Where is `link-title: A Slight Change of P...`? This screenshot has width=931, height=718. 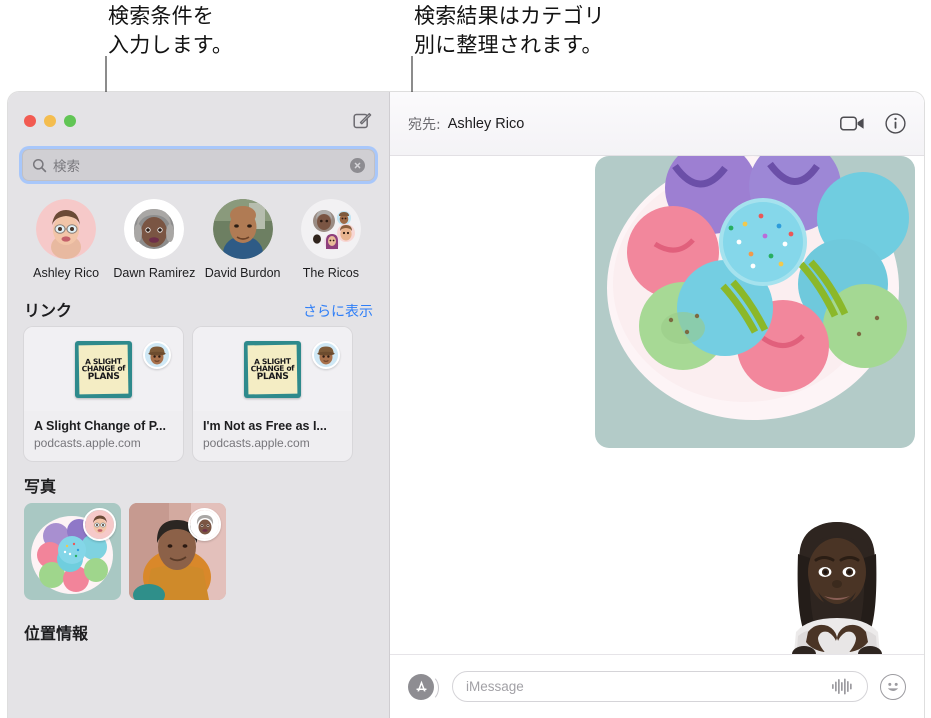 link-title: A Slight Change of P... is located at coordinates (100, 426).